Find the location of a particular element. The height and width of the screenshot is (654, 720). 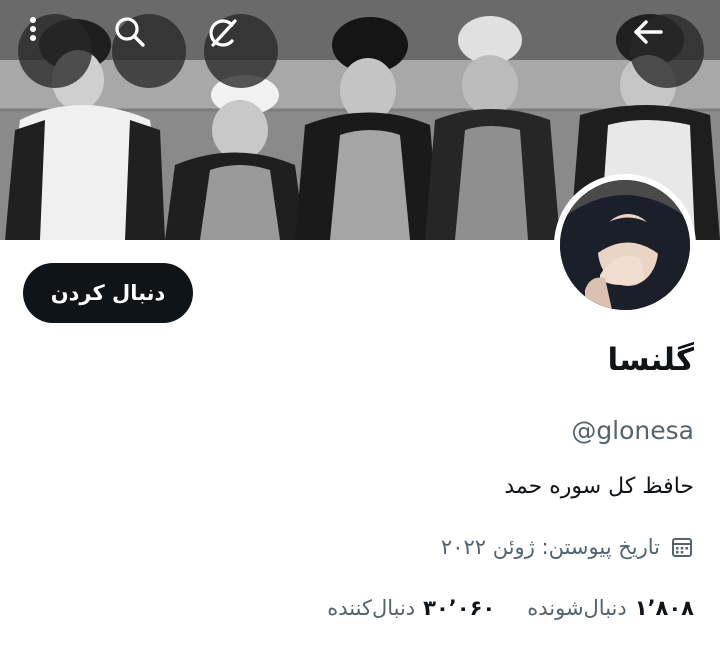

following-stat: ۱٬۸۰۸ دنبال‌شونده is located at coordinates (610, 608).